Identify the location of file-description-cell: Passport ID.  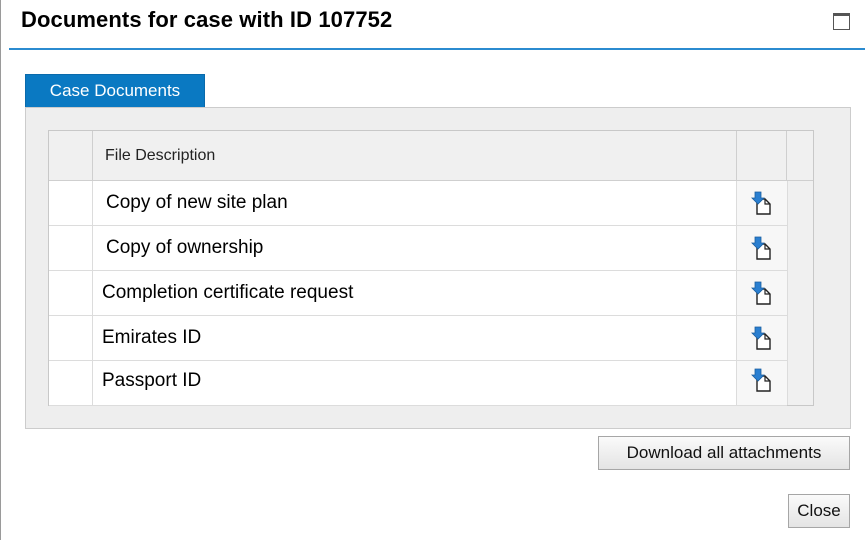
(415, 383).